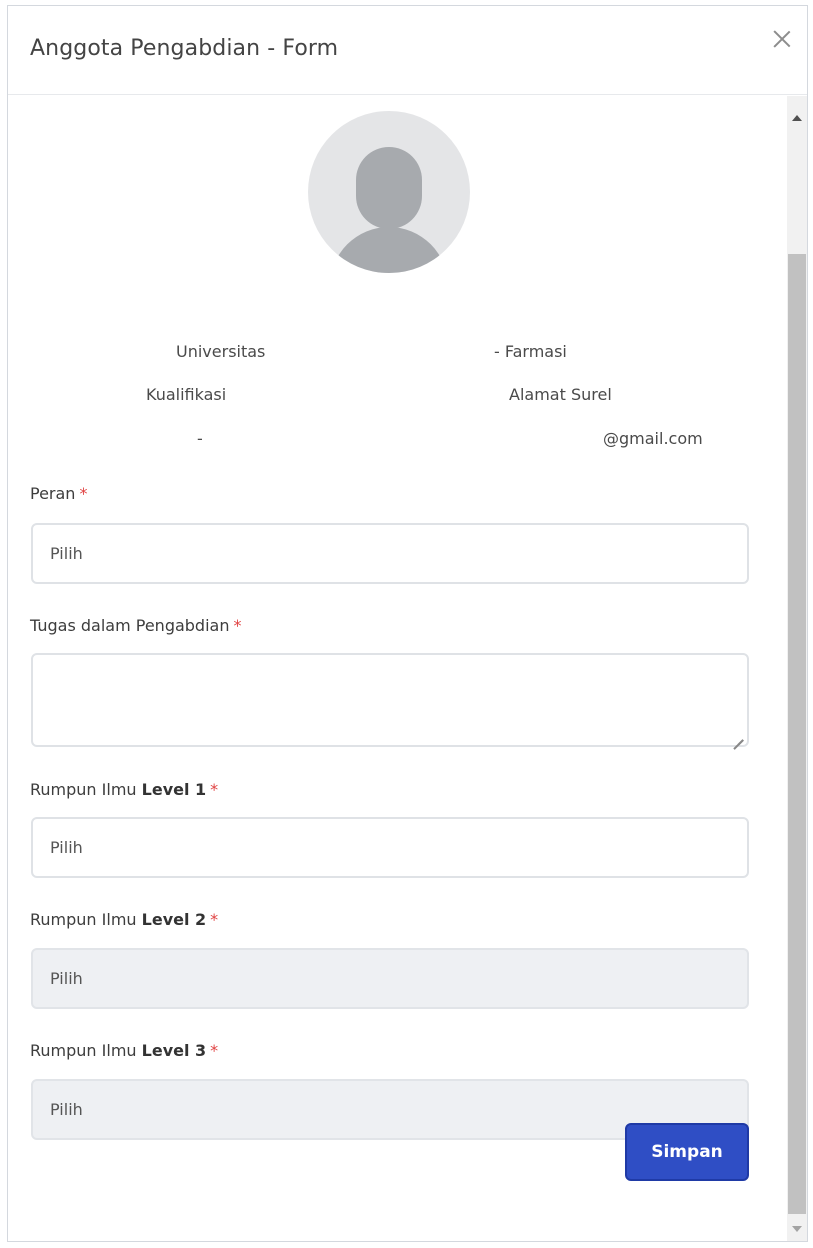 The image size is (813, 1248). What do you see at coordinates (390, 978) in the screenshot?
I see `rumpun-level2-select: Pilih` at bounding box center [390, 978].